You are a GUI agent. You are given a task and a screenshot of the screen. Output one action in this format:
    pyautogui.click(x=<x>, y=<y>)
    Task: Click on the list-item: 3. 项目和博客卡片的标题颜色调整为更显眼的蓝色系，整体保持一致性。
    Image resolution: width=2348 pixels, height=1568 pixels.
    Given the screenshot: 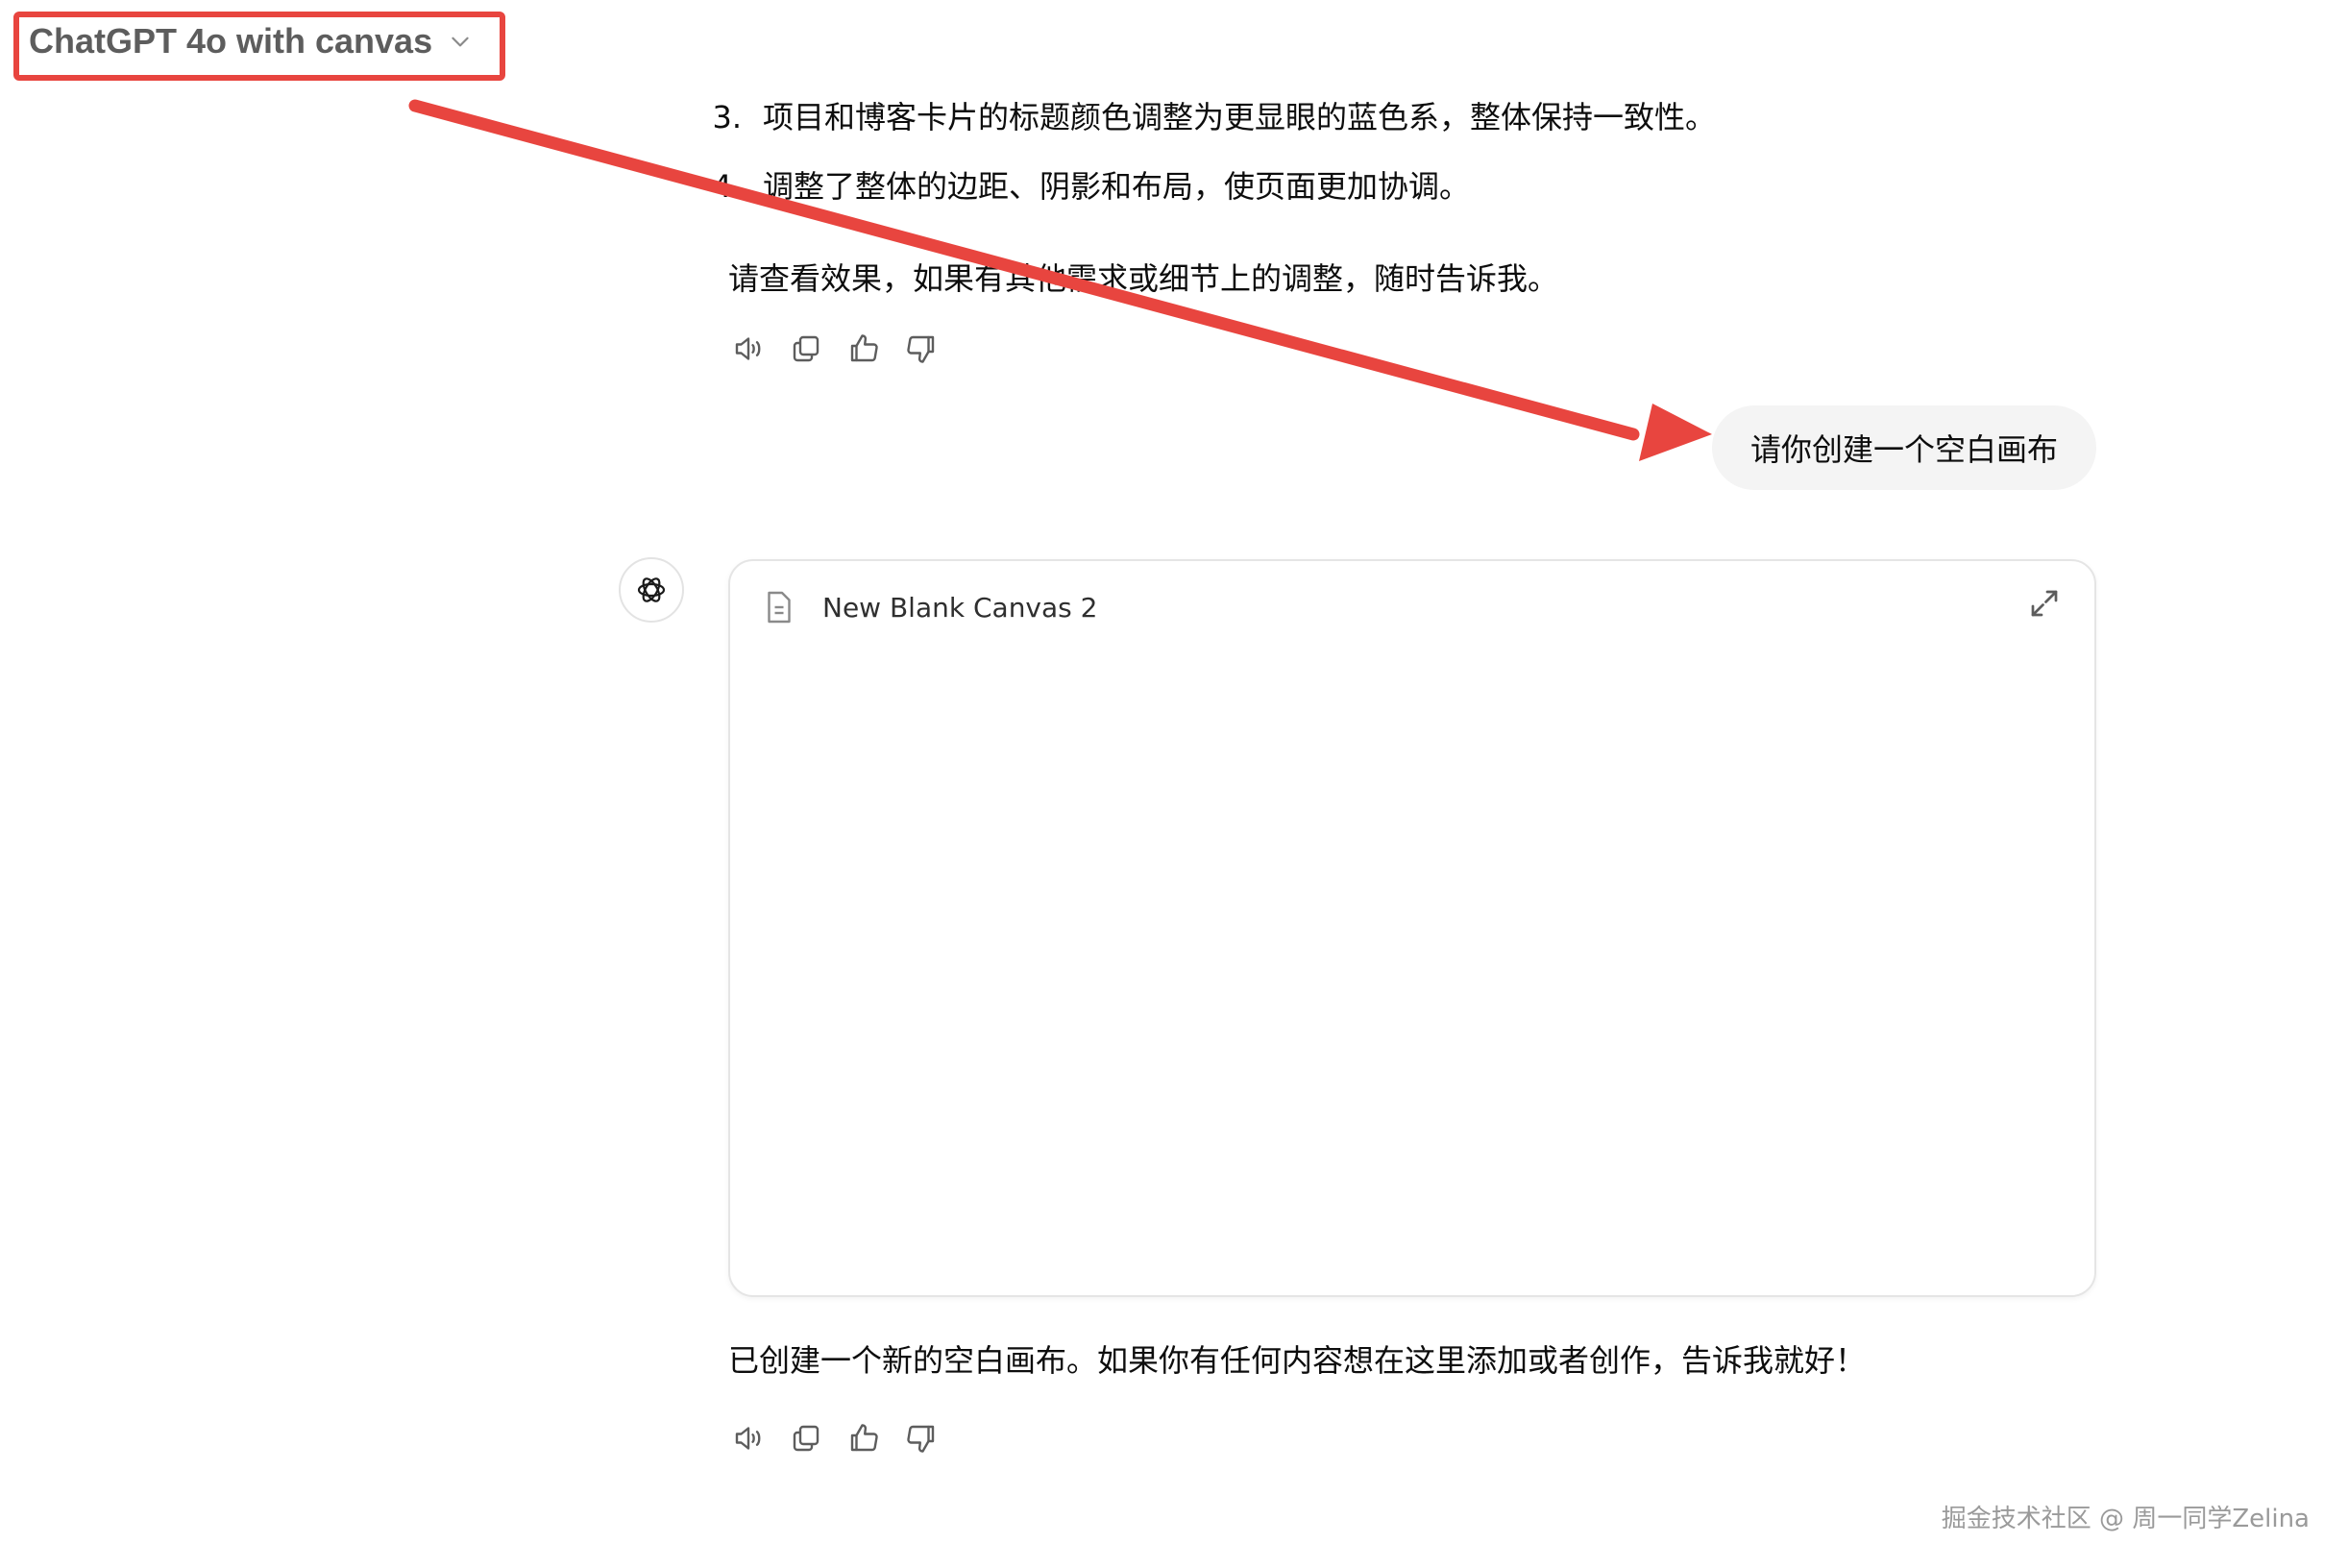 What is the action you would take?
    pyautogui.click(x=1205, y=117)
    